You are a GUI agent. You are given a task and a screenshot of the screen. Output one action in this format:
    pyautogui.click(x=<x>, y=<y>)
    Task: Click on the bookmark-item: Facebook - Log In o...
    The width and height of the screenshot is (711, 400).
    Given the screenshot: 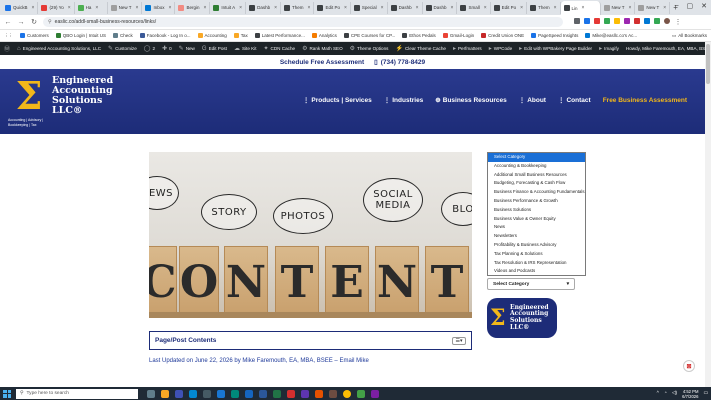 What is the action you would take?
    pyautogui.click(x=165, y=35)
    